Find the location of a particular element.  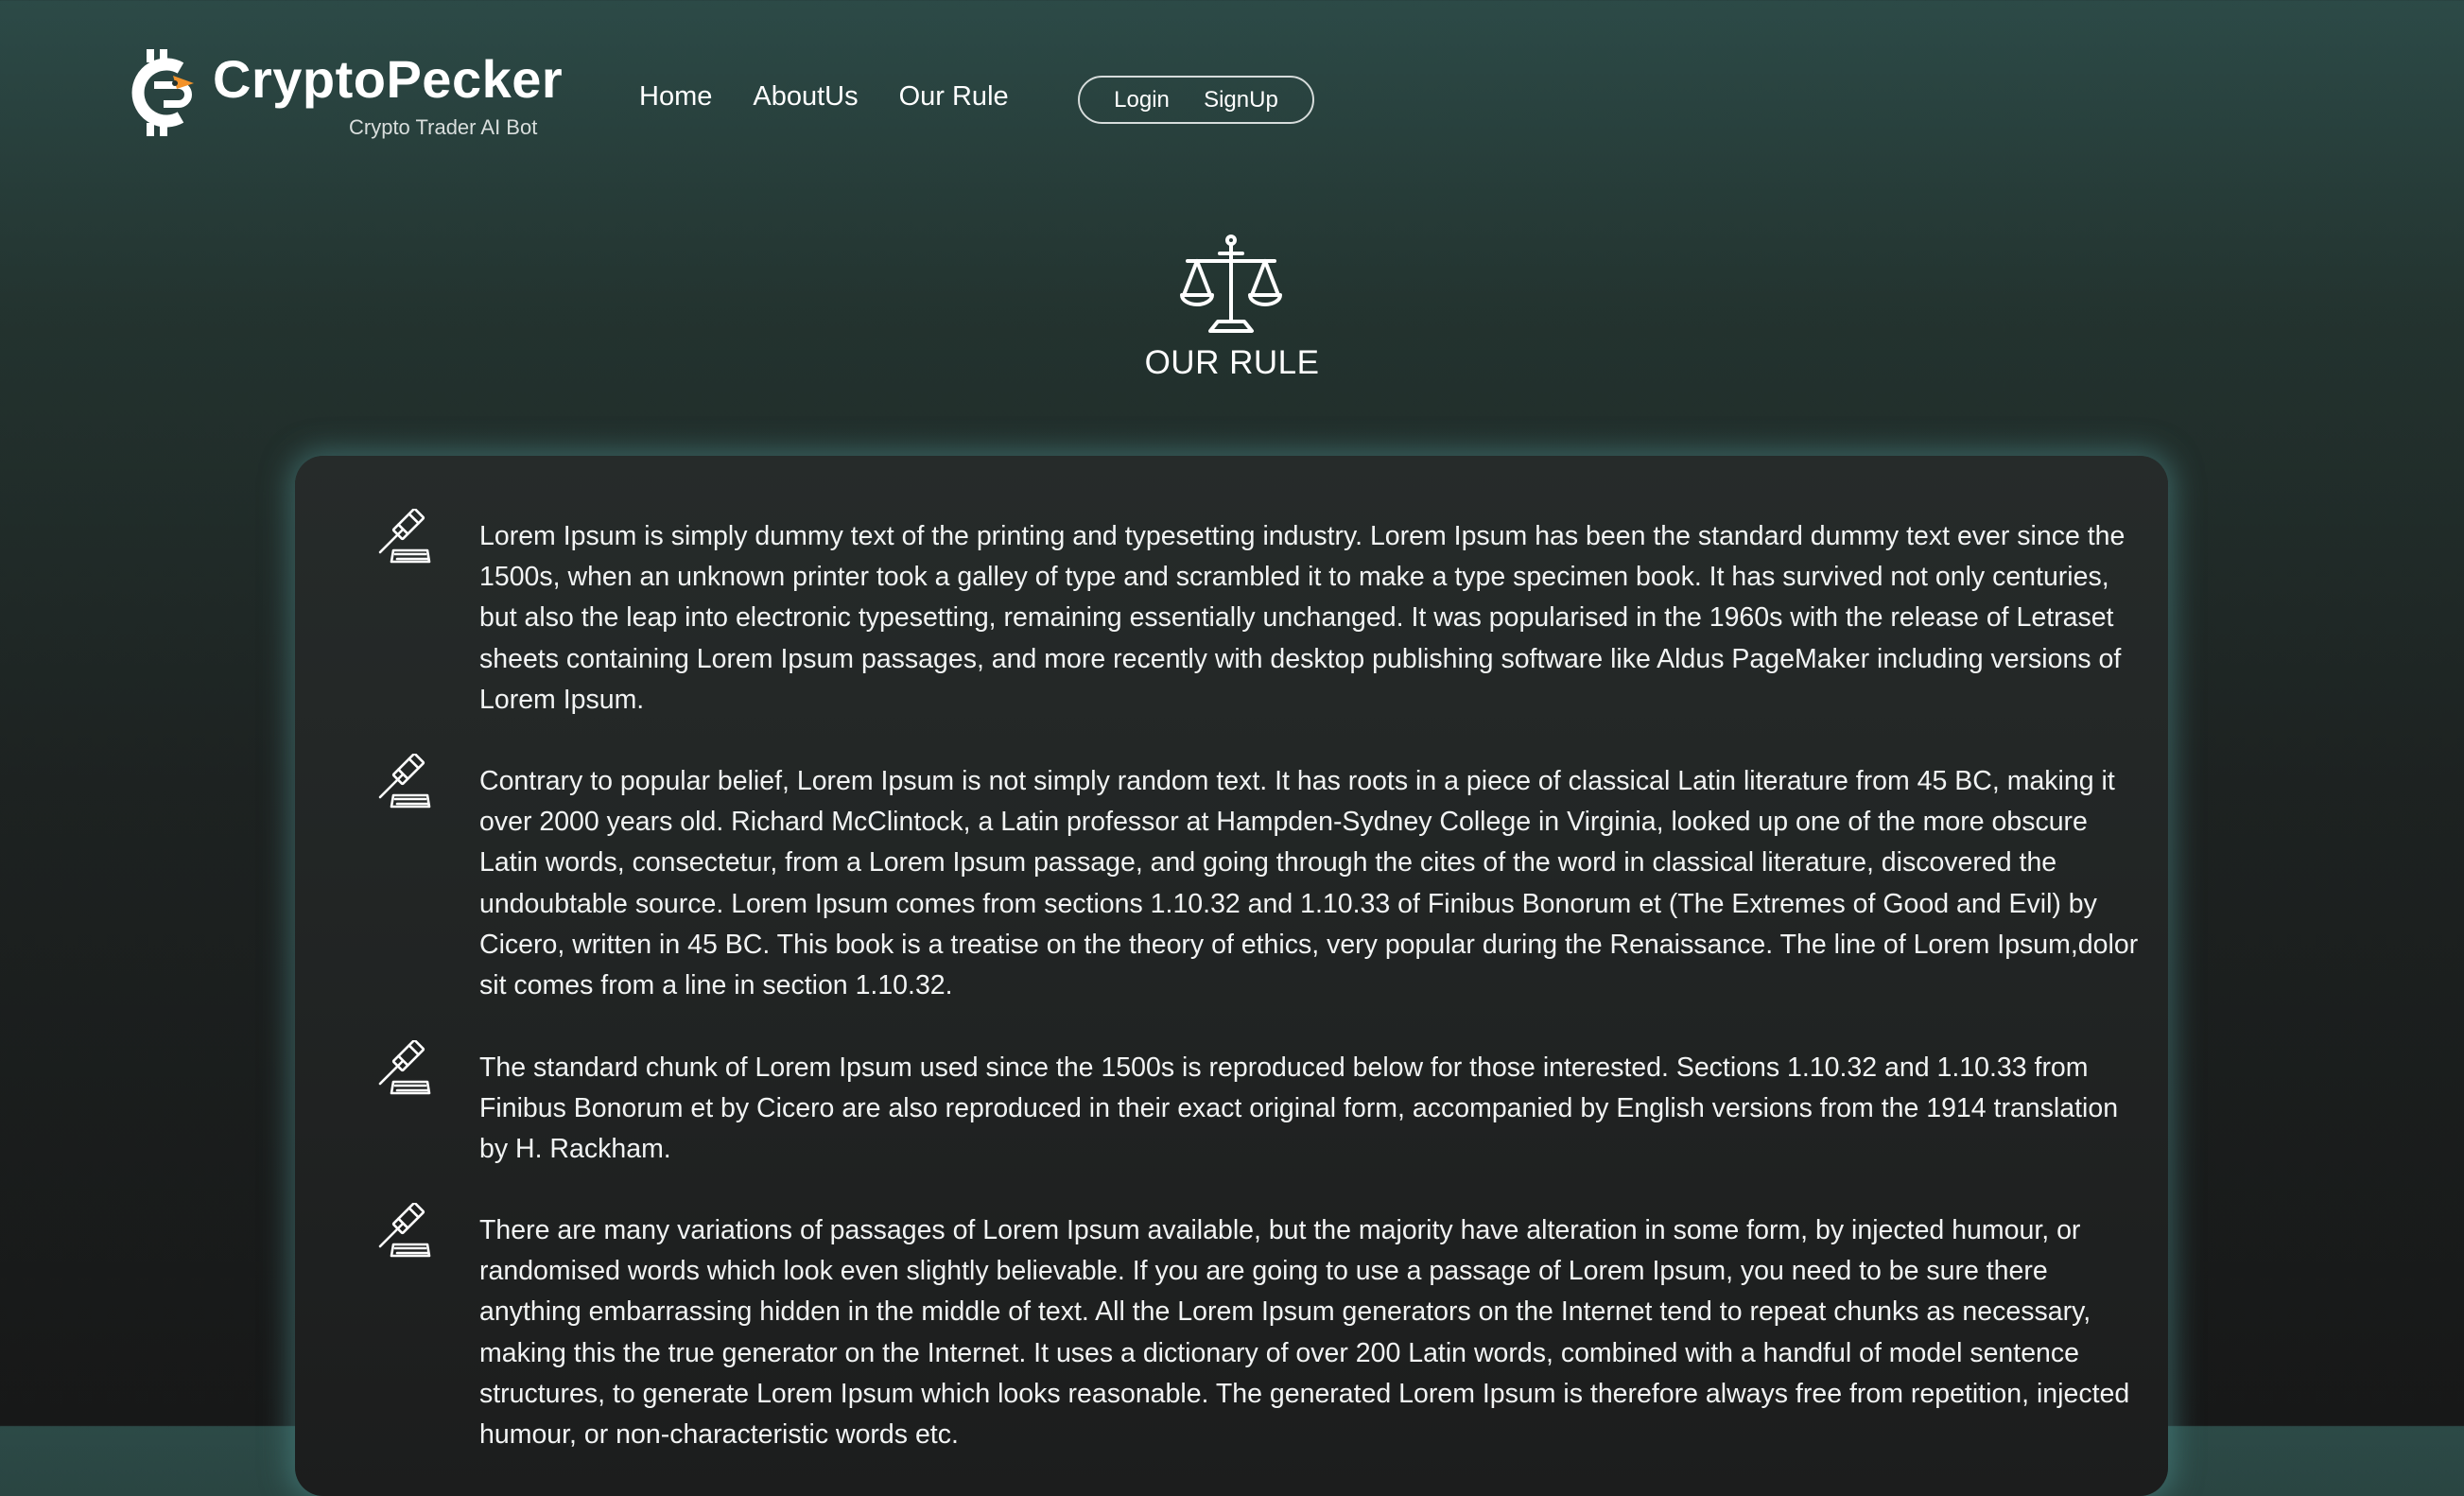

crypto-coin-logo-icon is located at coordinates (162, 92).